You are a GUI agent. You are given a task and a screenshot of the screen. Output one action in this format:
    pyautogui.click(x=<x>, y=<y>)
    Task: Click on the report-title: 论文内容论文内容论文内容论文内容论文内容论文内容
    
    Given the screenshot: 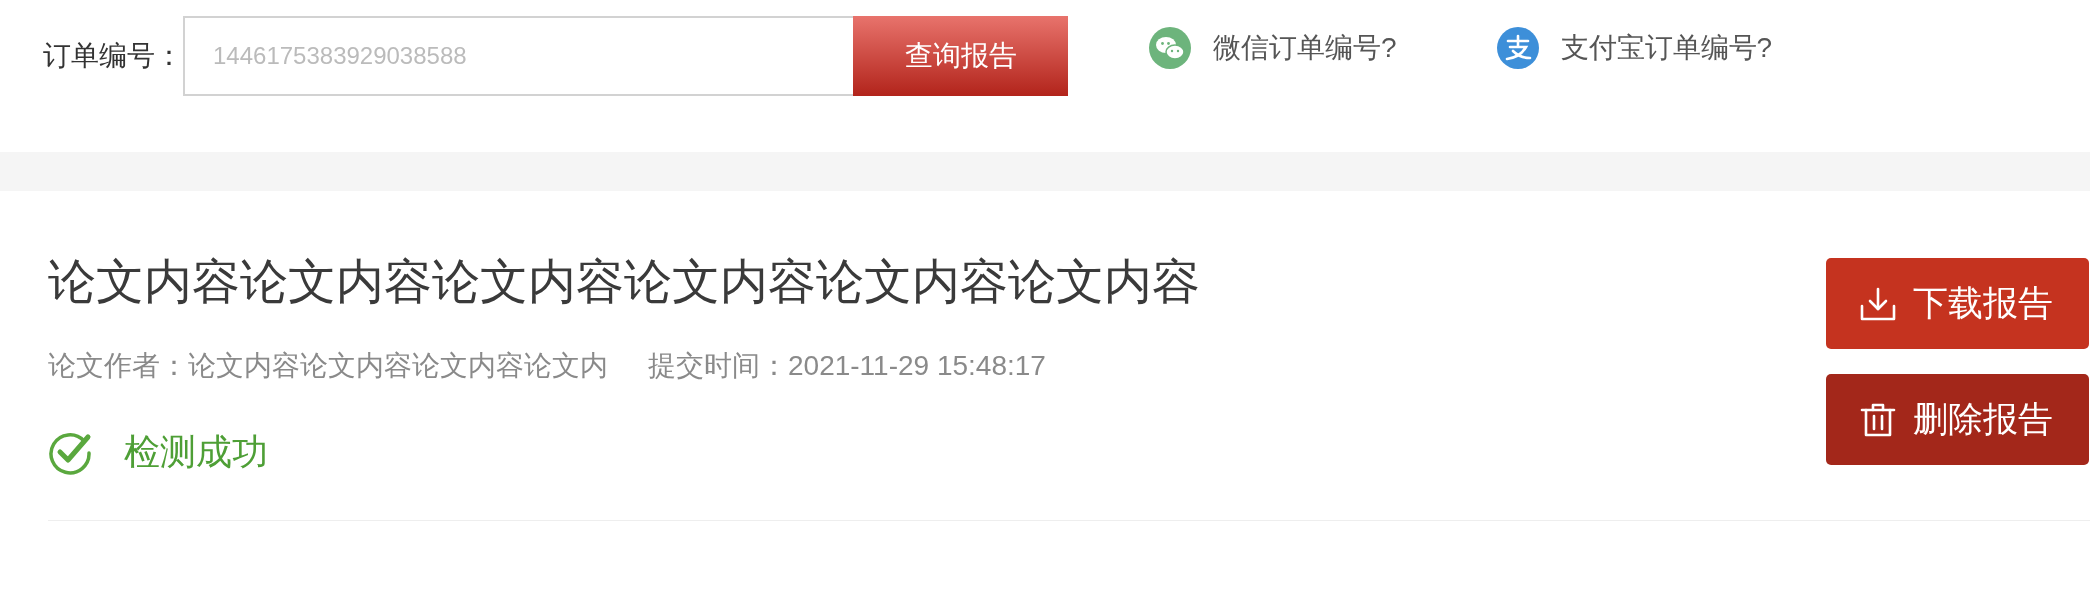 What is the action you would take?
    pyautogui.click(x=624, y=282)
    